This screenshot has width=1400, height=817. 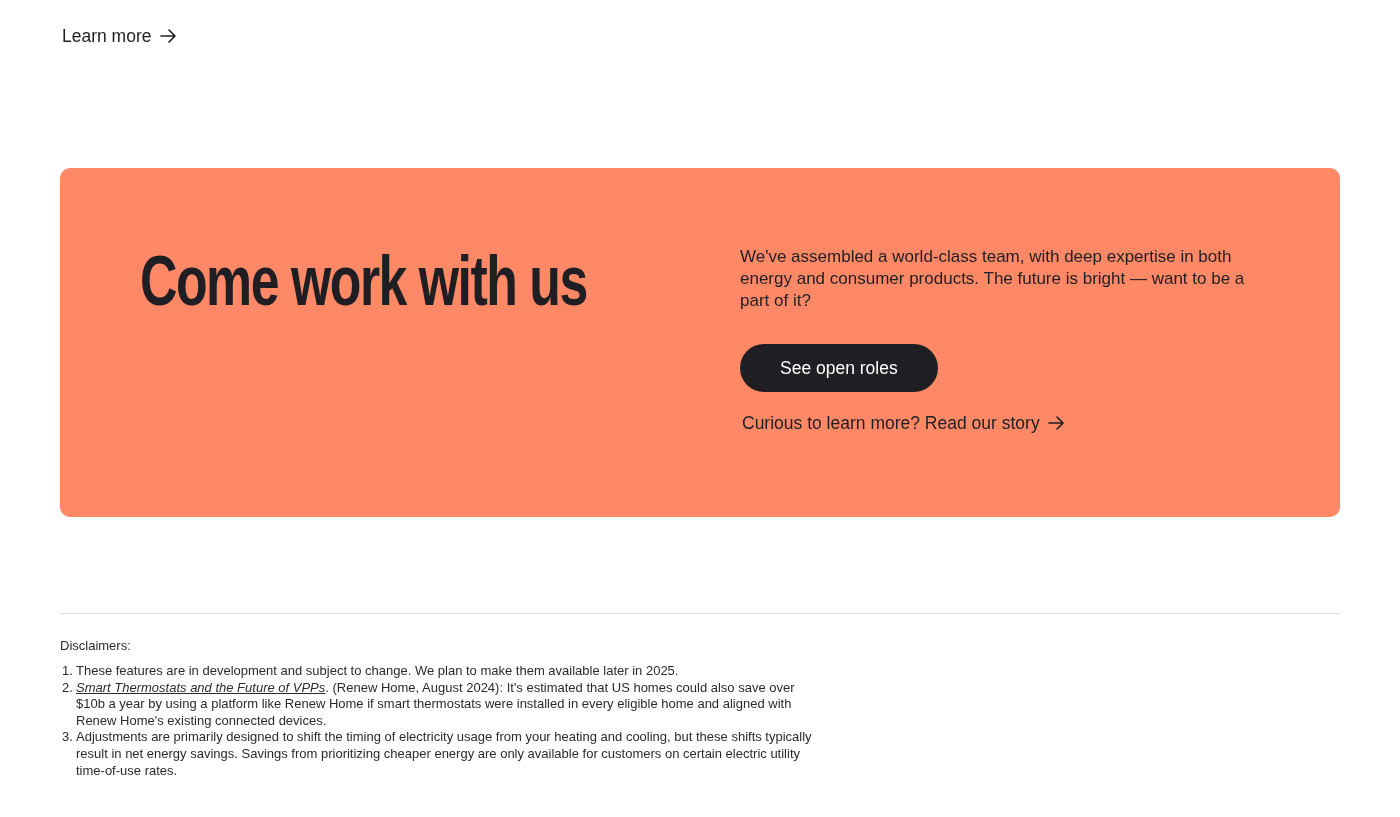 What do you see at coordinates (96, 646) in the screenshot?
I see `disclaimers-title: Disclaimers:` at bounding box center [96, 646].